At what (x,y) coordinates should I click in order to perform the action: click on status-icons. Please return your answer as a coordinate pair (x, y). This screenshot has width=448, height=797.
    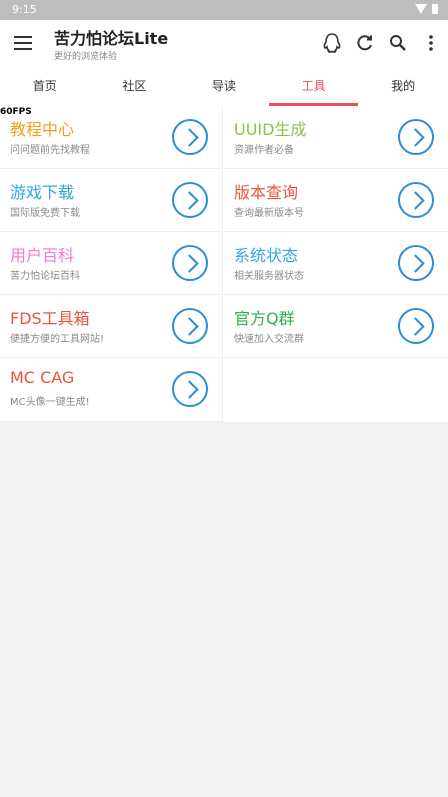
    Looking at the image, I should click on (426, 9).